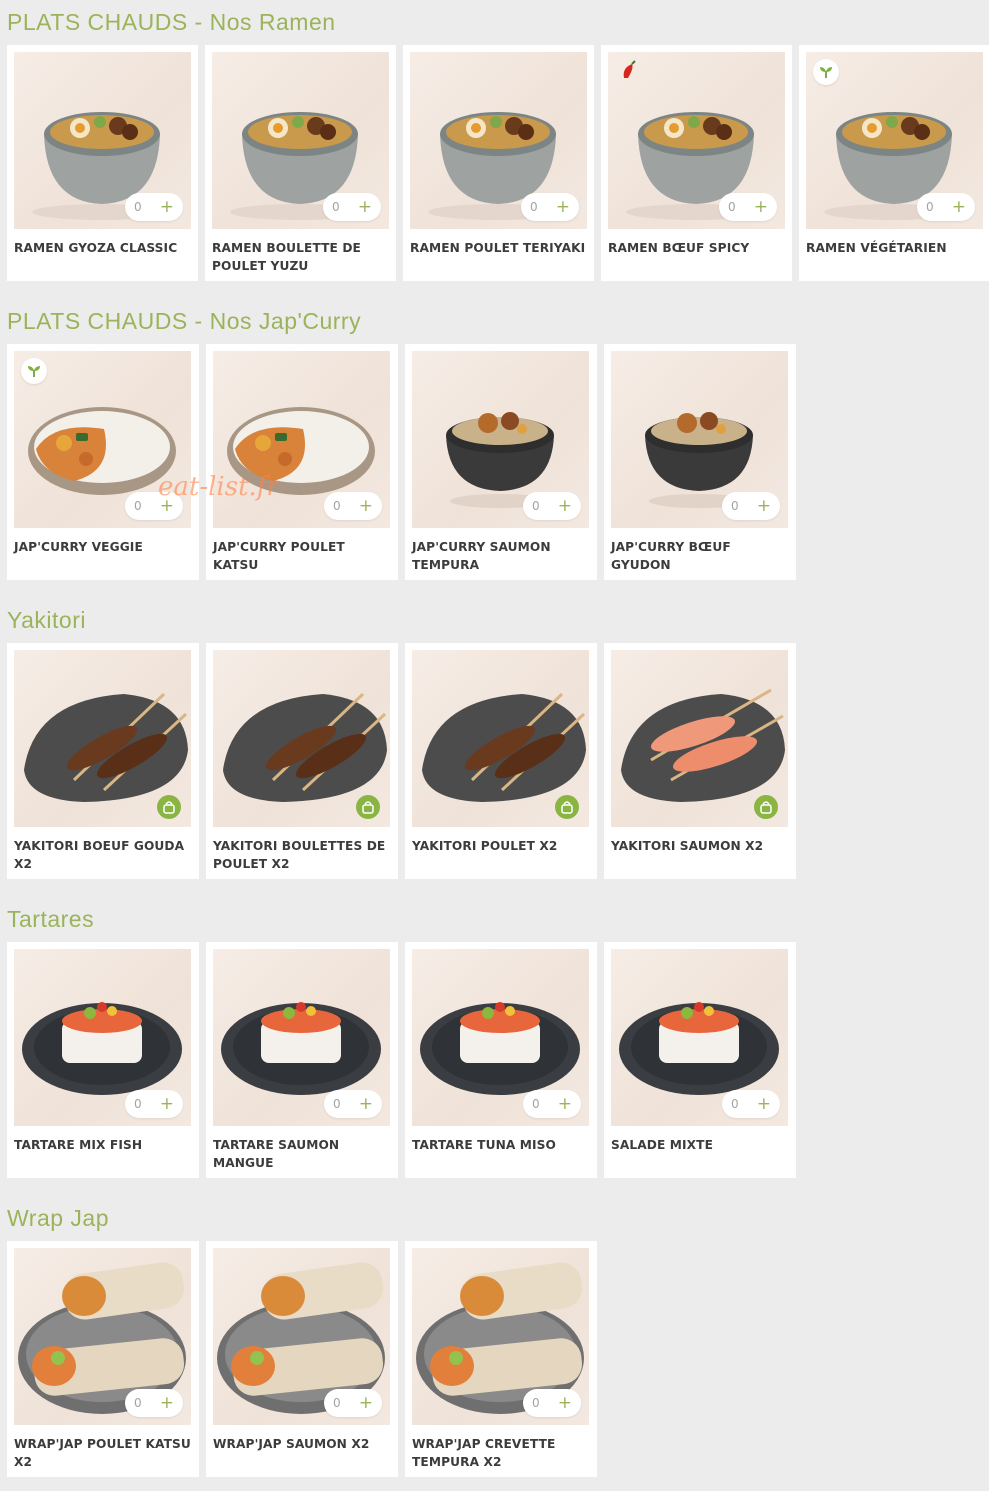 This screenshot has height=1491, width=989. Describe the element at coordinates (102, 1453) in the screenshot. I see `product-name: WRAP'JAP POULET KATSU X2` at that location.